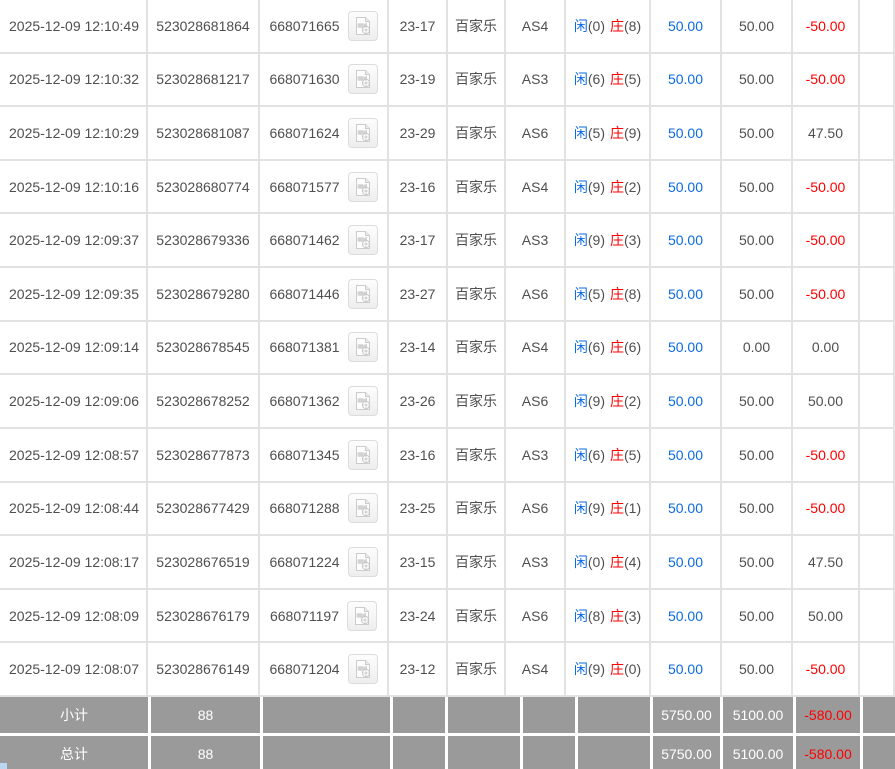 This screenshot has width=895, height=769. I want to click on bet-time: 2025-12-09 12:09:37, so click(74, 241).